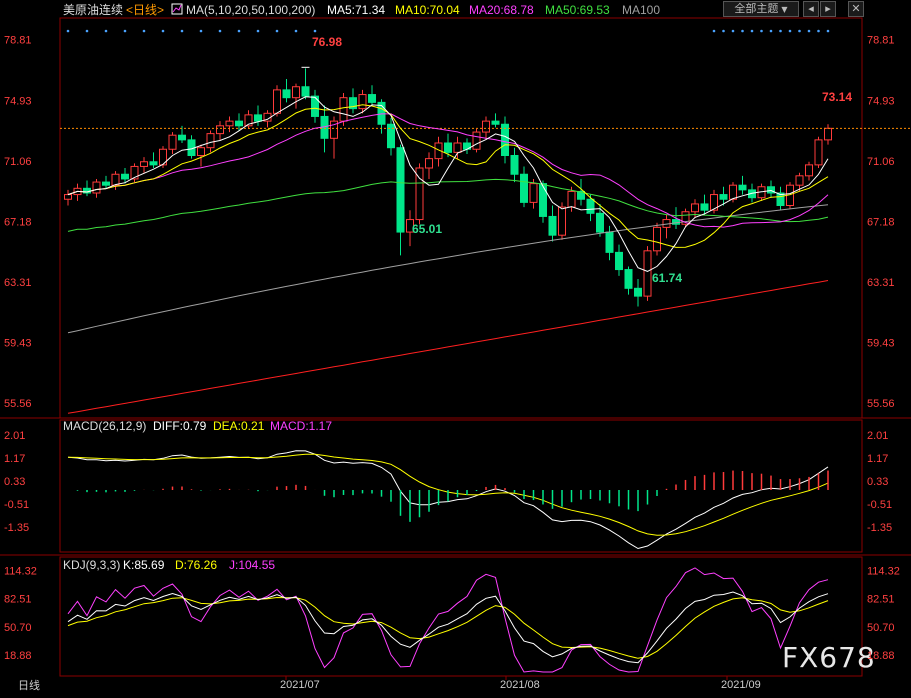 The height and width of the screenshot is (698, 911). What do you see at coordinates (877, 482) in the screenshot?
I see `macd-tick-right: 0.33` at bounding box center [877, 482].